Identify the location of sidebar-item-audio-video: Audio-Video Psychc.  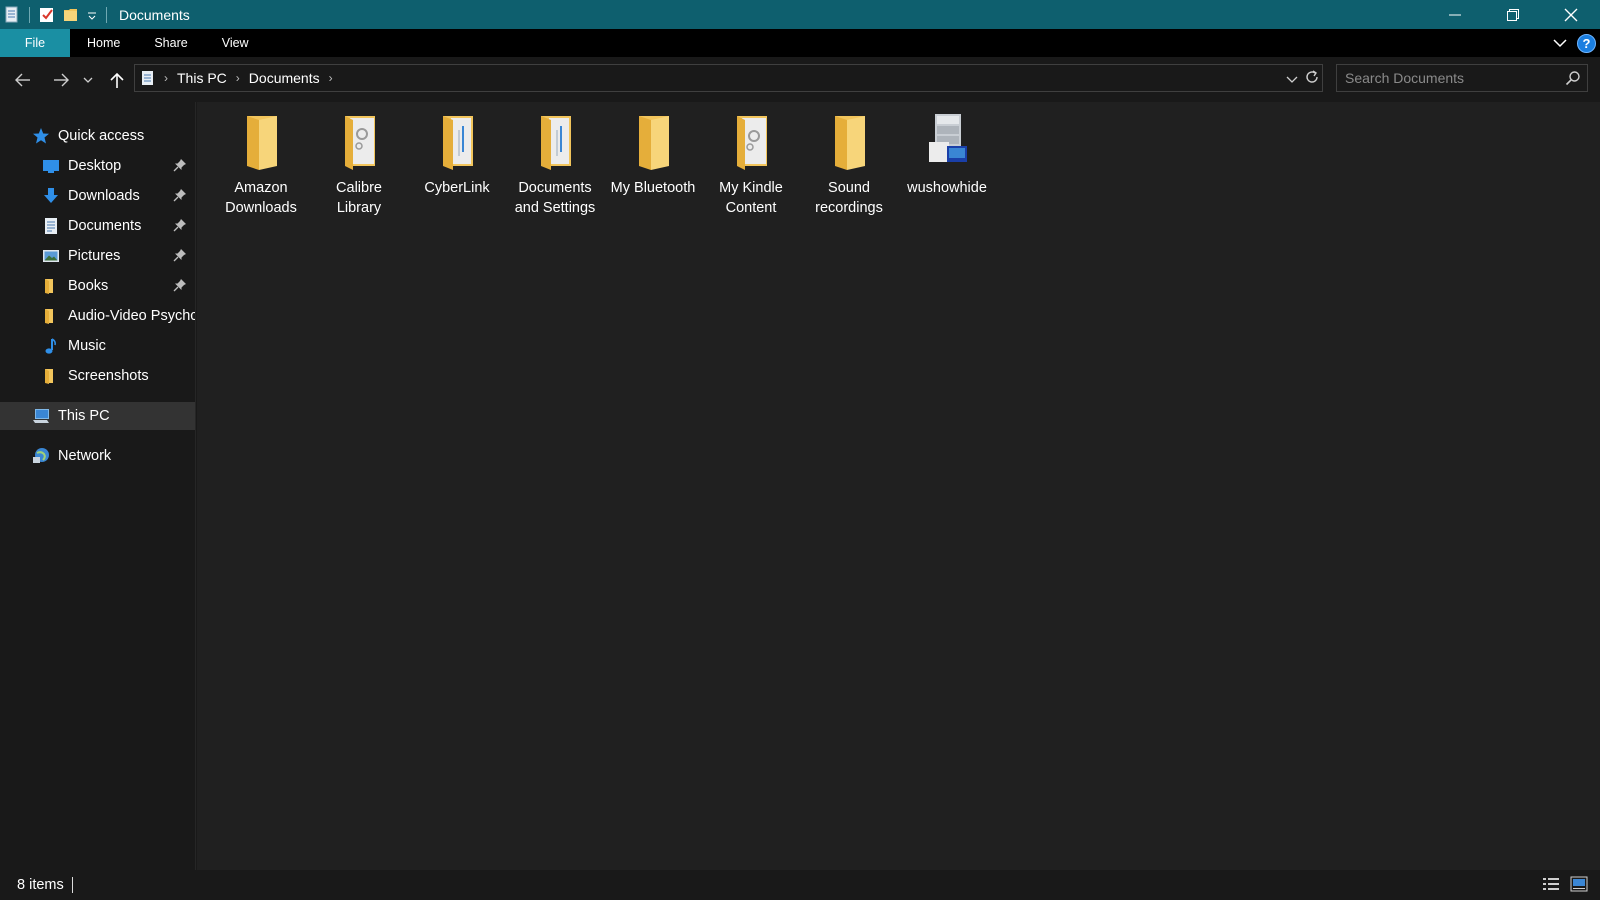
(97, 316).